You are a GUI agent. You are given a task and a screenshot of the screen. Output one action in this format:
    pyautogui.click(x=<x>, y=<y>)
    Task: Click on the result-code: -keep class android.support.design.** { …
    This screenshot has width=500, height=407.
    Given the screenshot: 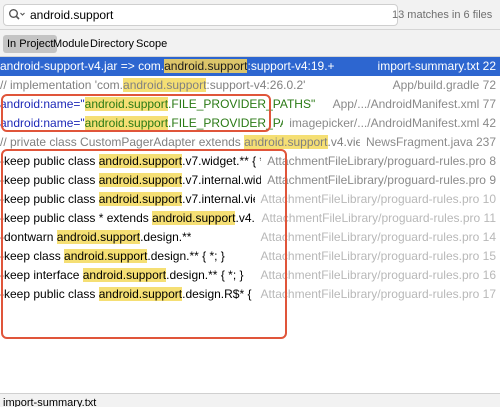 What is the action you would take?
    pyautogui.click(x=112, y=256)
    